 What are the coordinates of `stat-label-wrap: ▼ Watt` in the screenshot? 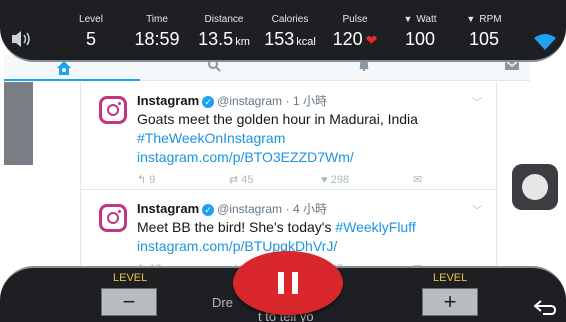 It's located at (420, 19).